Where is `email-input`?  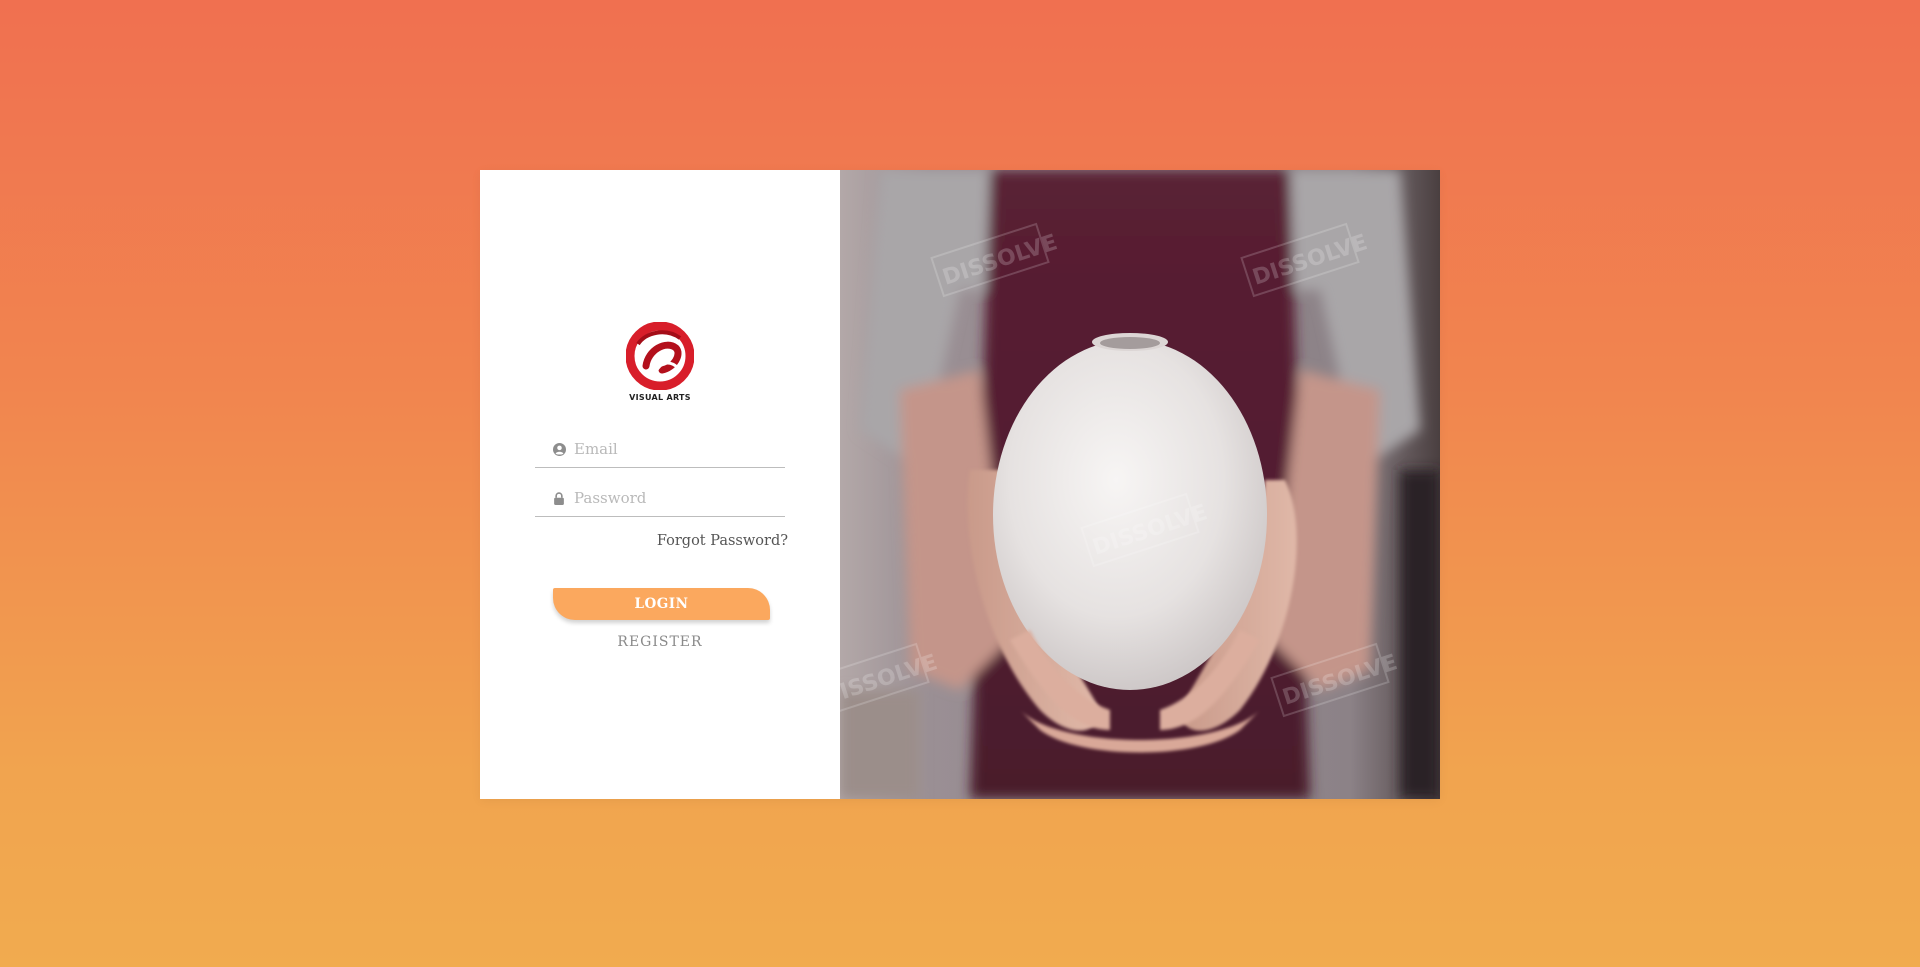
email-input is located at coordinates (674, 449).